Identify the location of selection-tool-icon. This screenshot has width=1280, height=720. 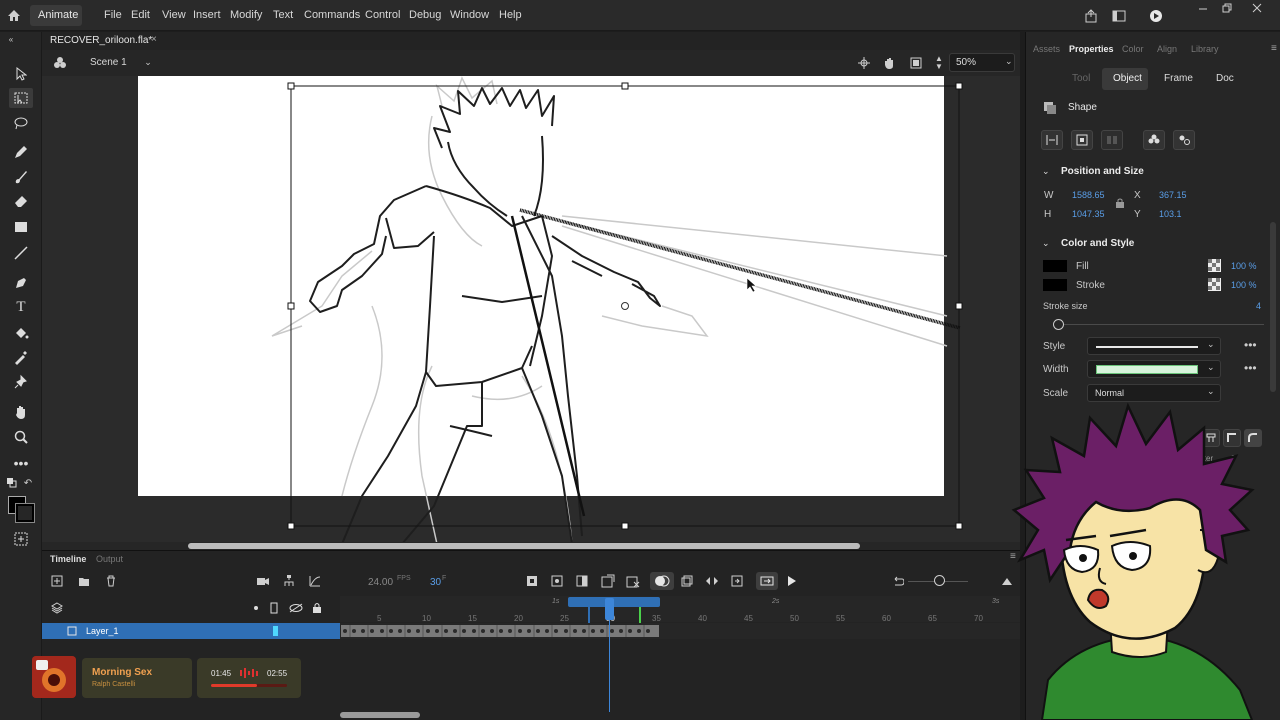
(21, 74).